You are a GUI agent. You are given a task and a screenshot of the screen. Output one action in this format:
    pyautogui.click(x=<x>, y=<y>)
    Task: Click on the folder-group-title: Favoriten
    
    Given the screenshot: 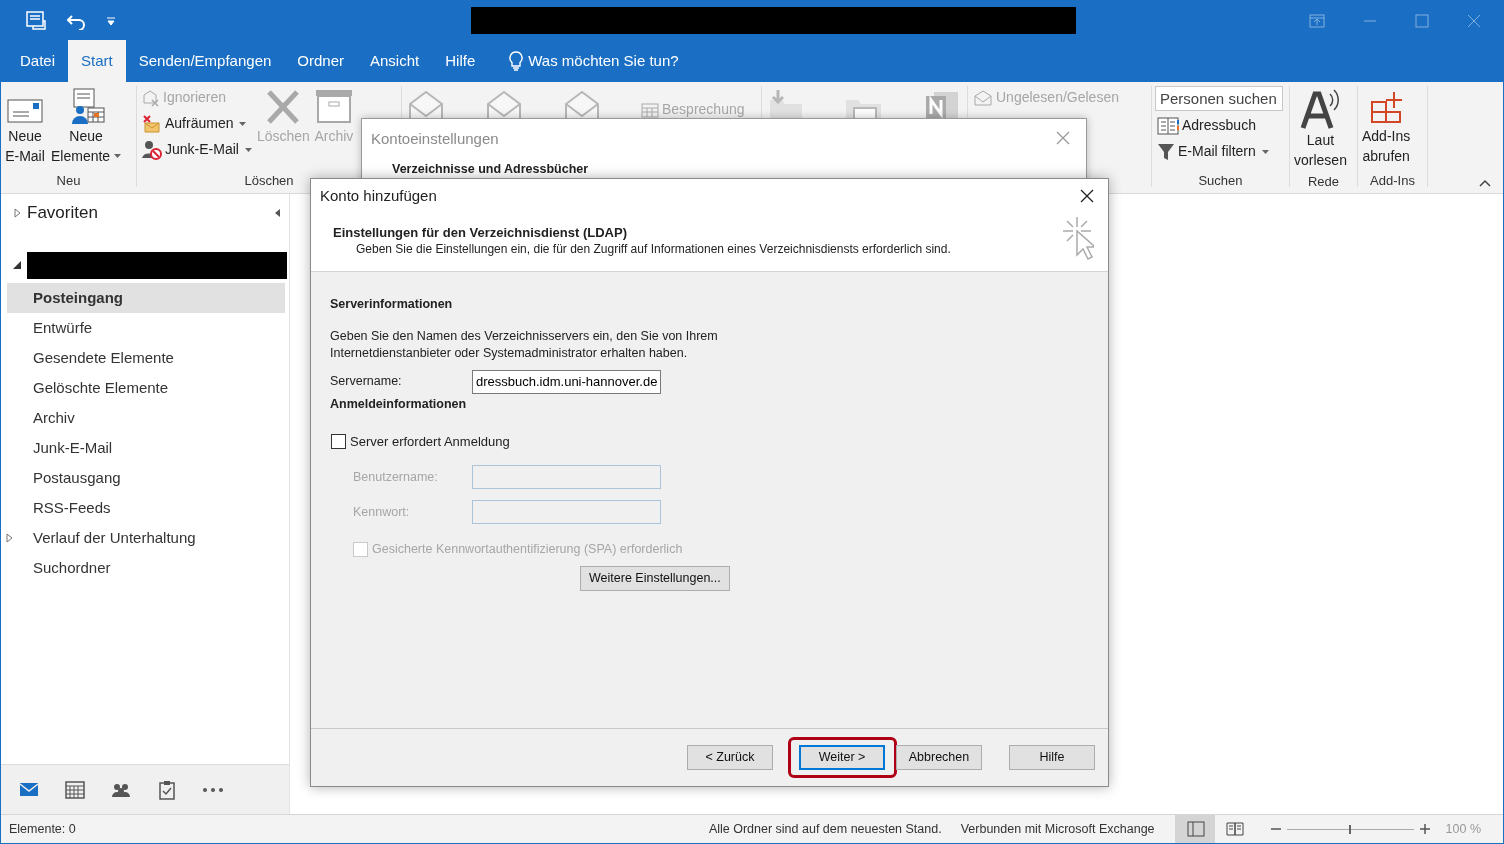 What is the action you would take?
    pyautogui.click(x=62, y=213)
    